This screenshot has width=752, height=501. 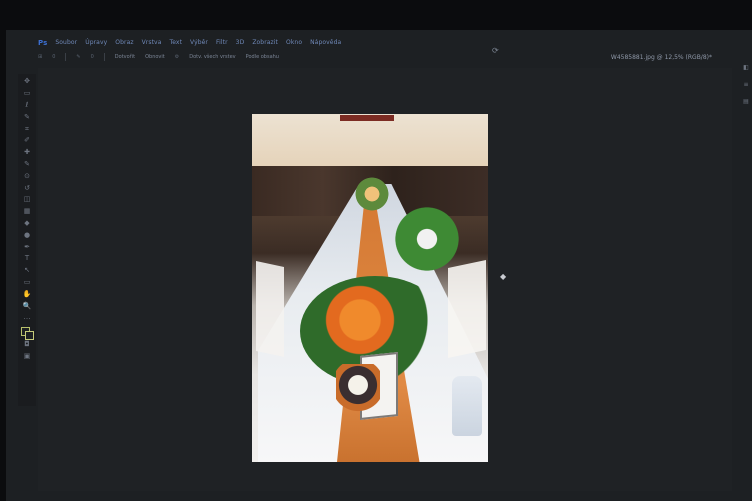 What do you see at coordinates (92, 57) in the screenshot?
I see `tool-value-2: 0` at bounding box center [92, 57].